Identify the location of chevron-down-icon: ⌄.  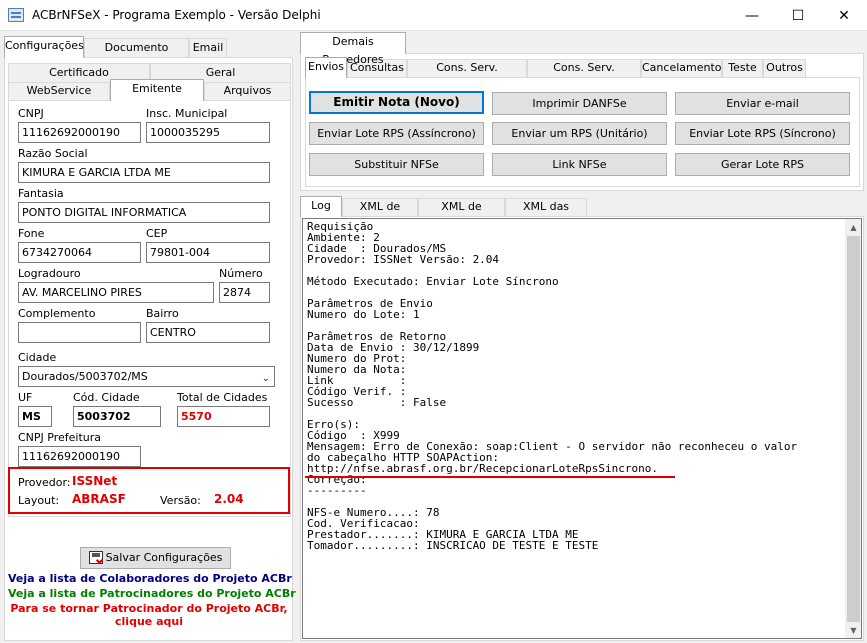
(265, 378).